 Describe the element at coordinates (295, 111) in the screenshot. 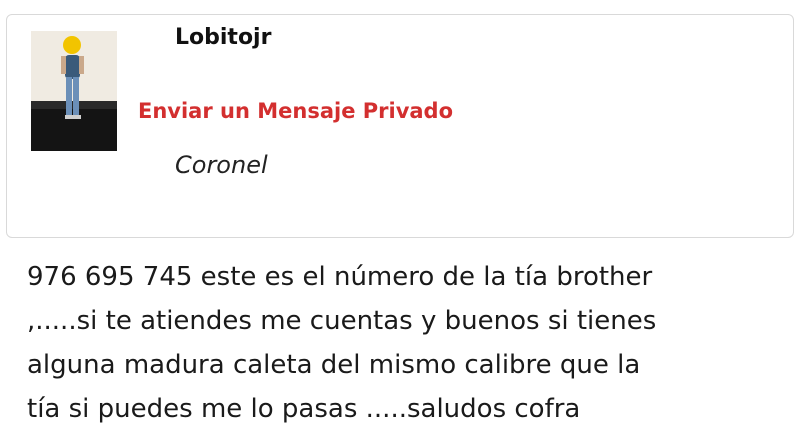

I see `send-private-message-link: Enviar un Mensaje Privado` at that location.